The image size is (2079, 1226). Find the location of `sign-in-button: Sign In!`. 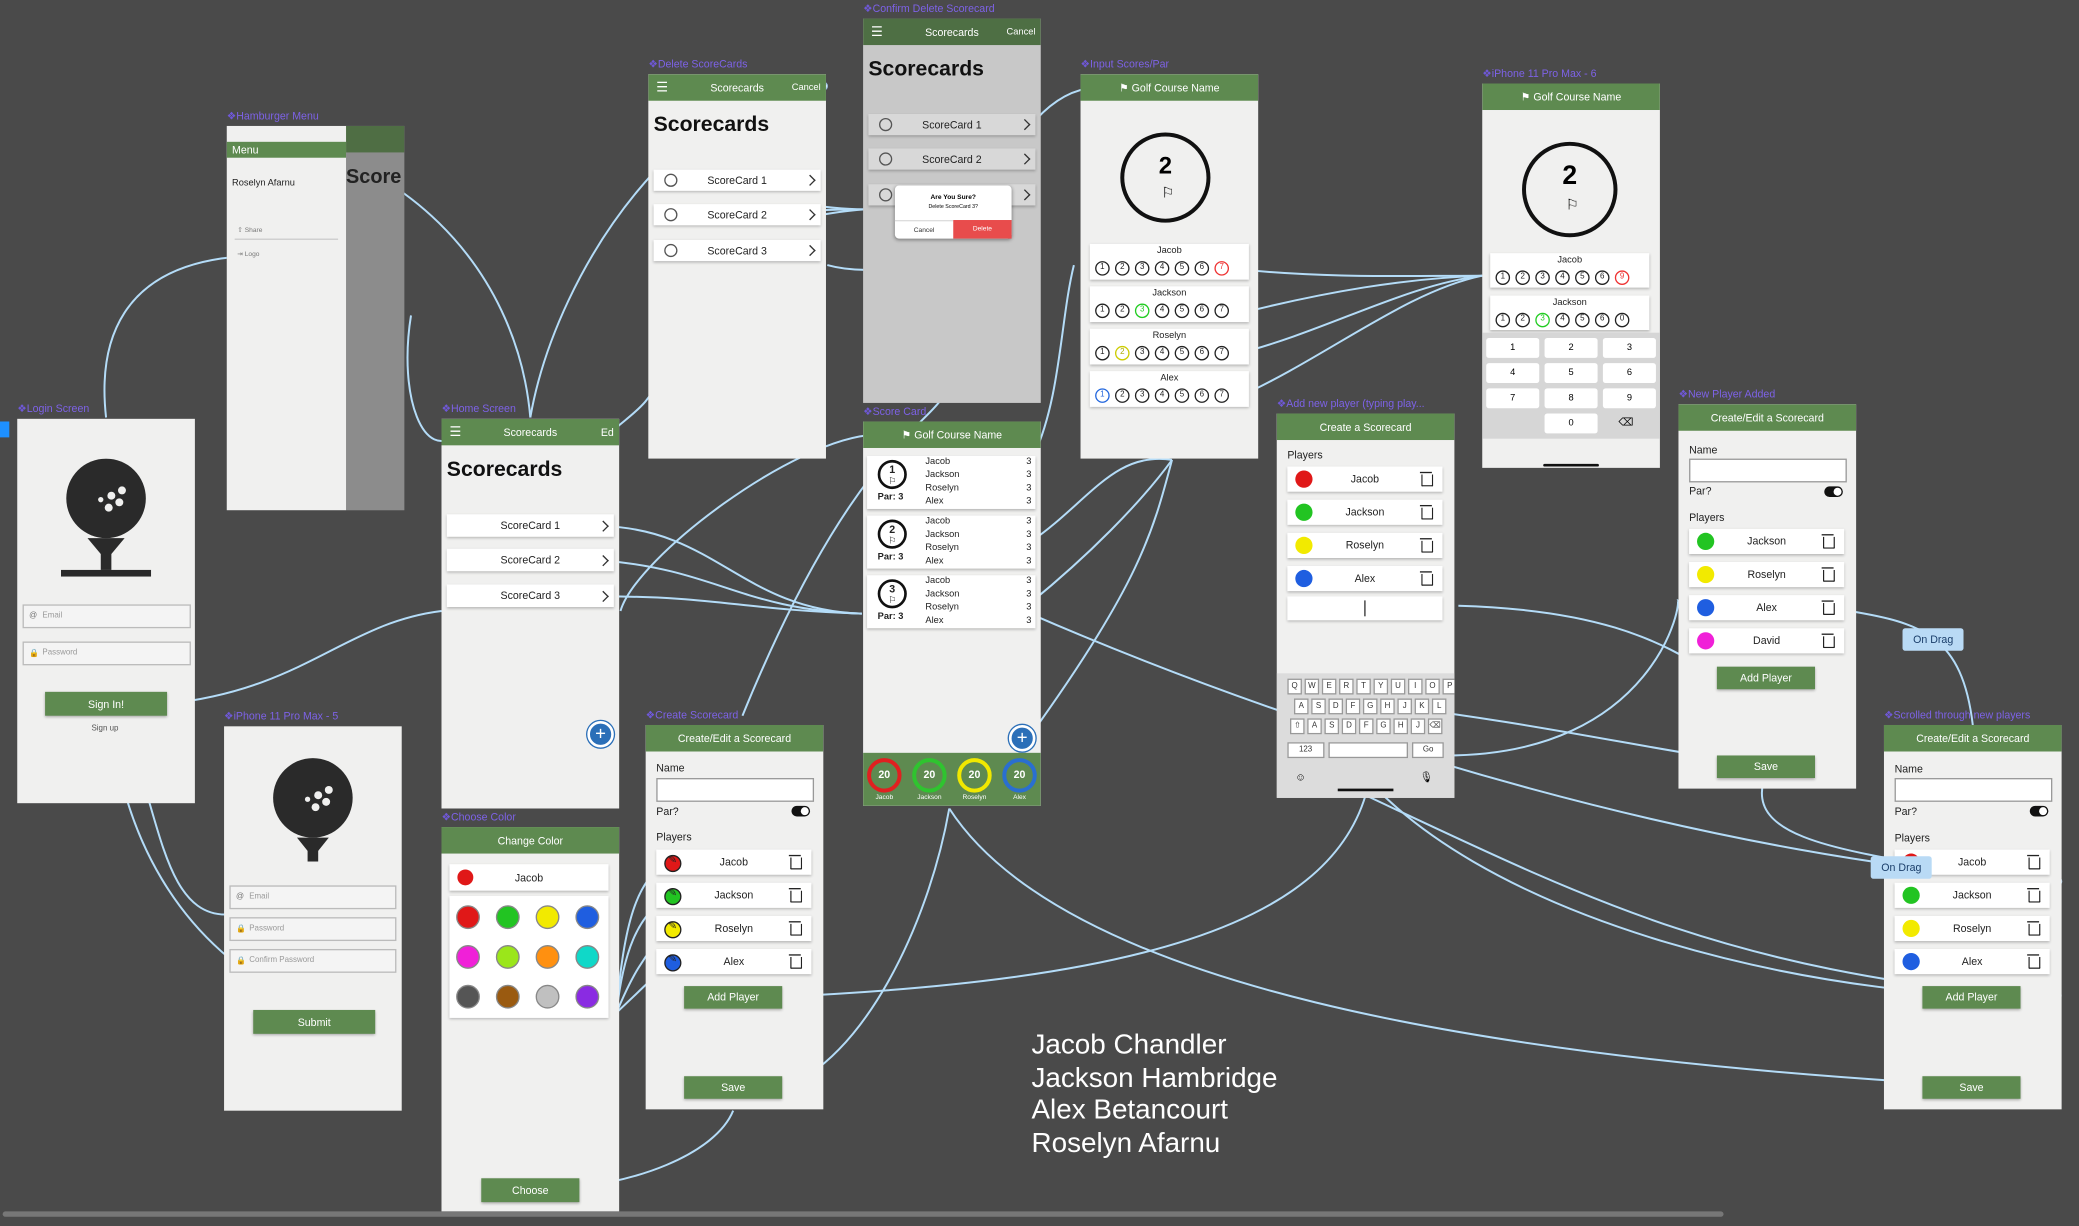

sign-in-button: Sign In! is located at coordinates (106, 703).